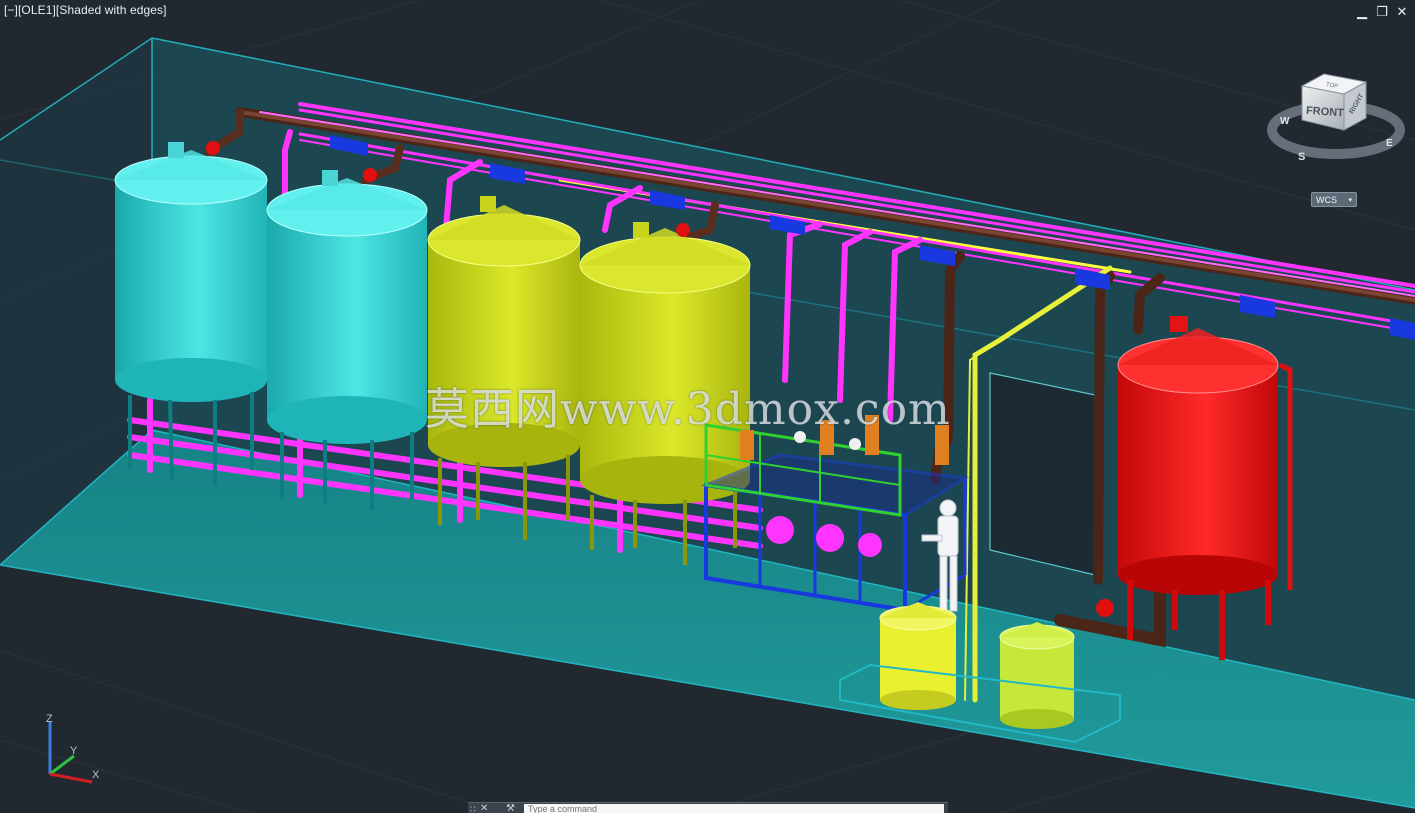  What do you see at coordinates (1336, 118) in the screenshot?
I see `viewcube: FRONT TOP RIGHT W S E N` at bounding box center [1336, 118].